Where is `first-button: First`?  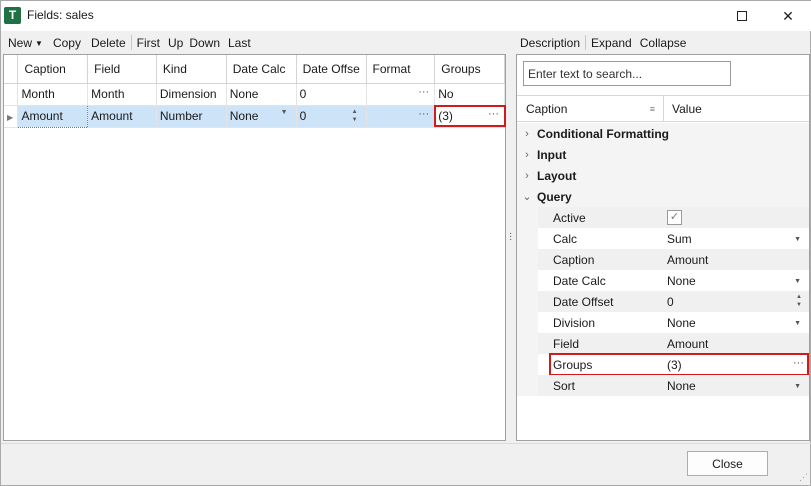 first-button: First is located at coordinates (148, 43).